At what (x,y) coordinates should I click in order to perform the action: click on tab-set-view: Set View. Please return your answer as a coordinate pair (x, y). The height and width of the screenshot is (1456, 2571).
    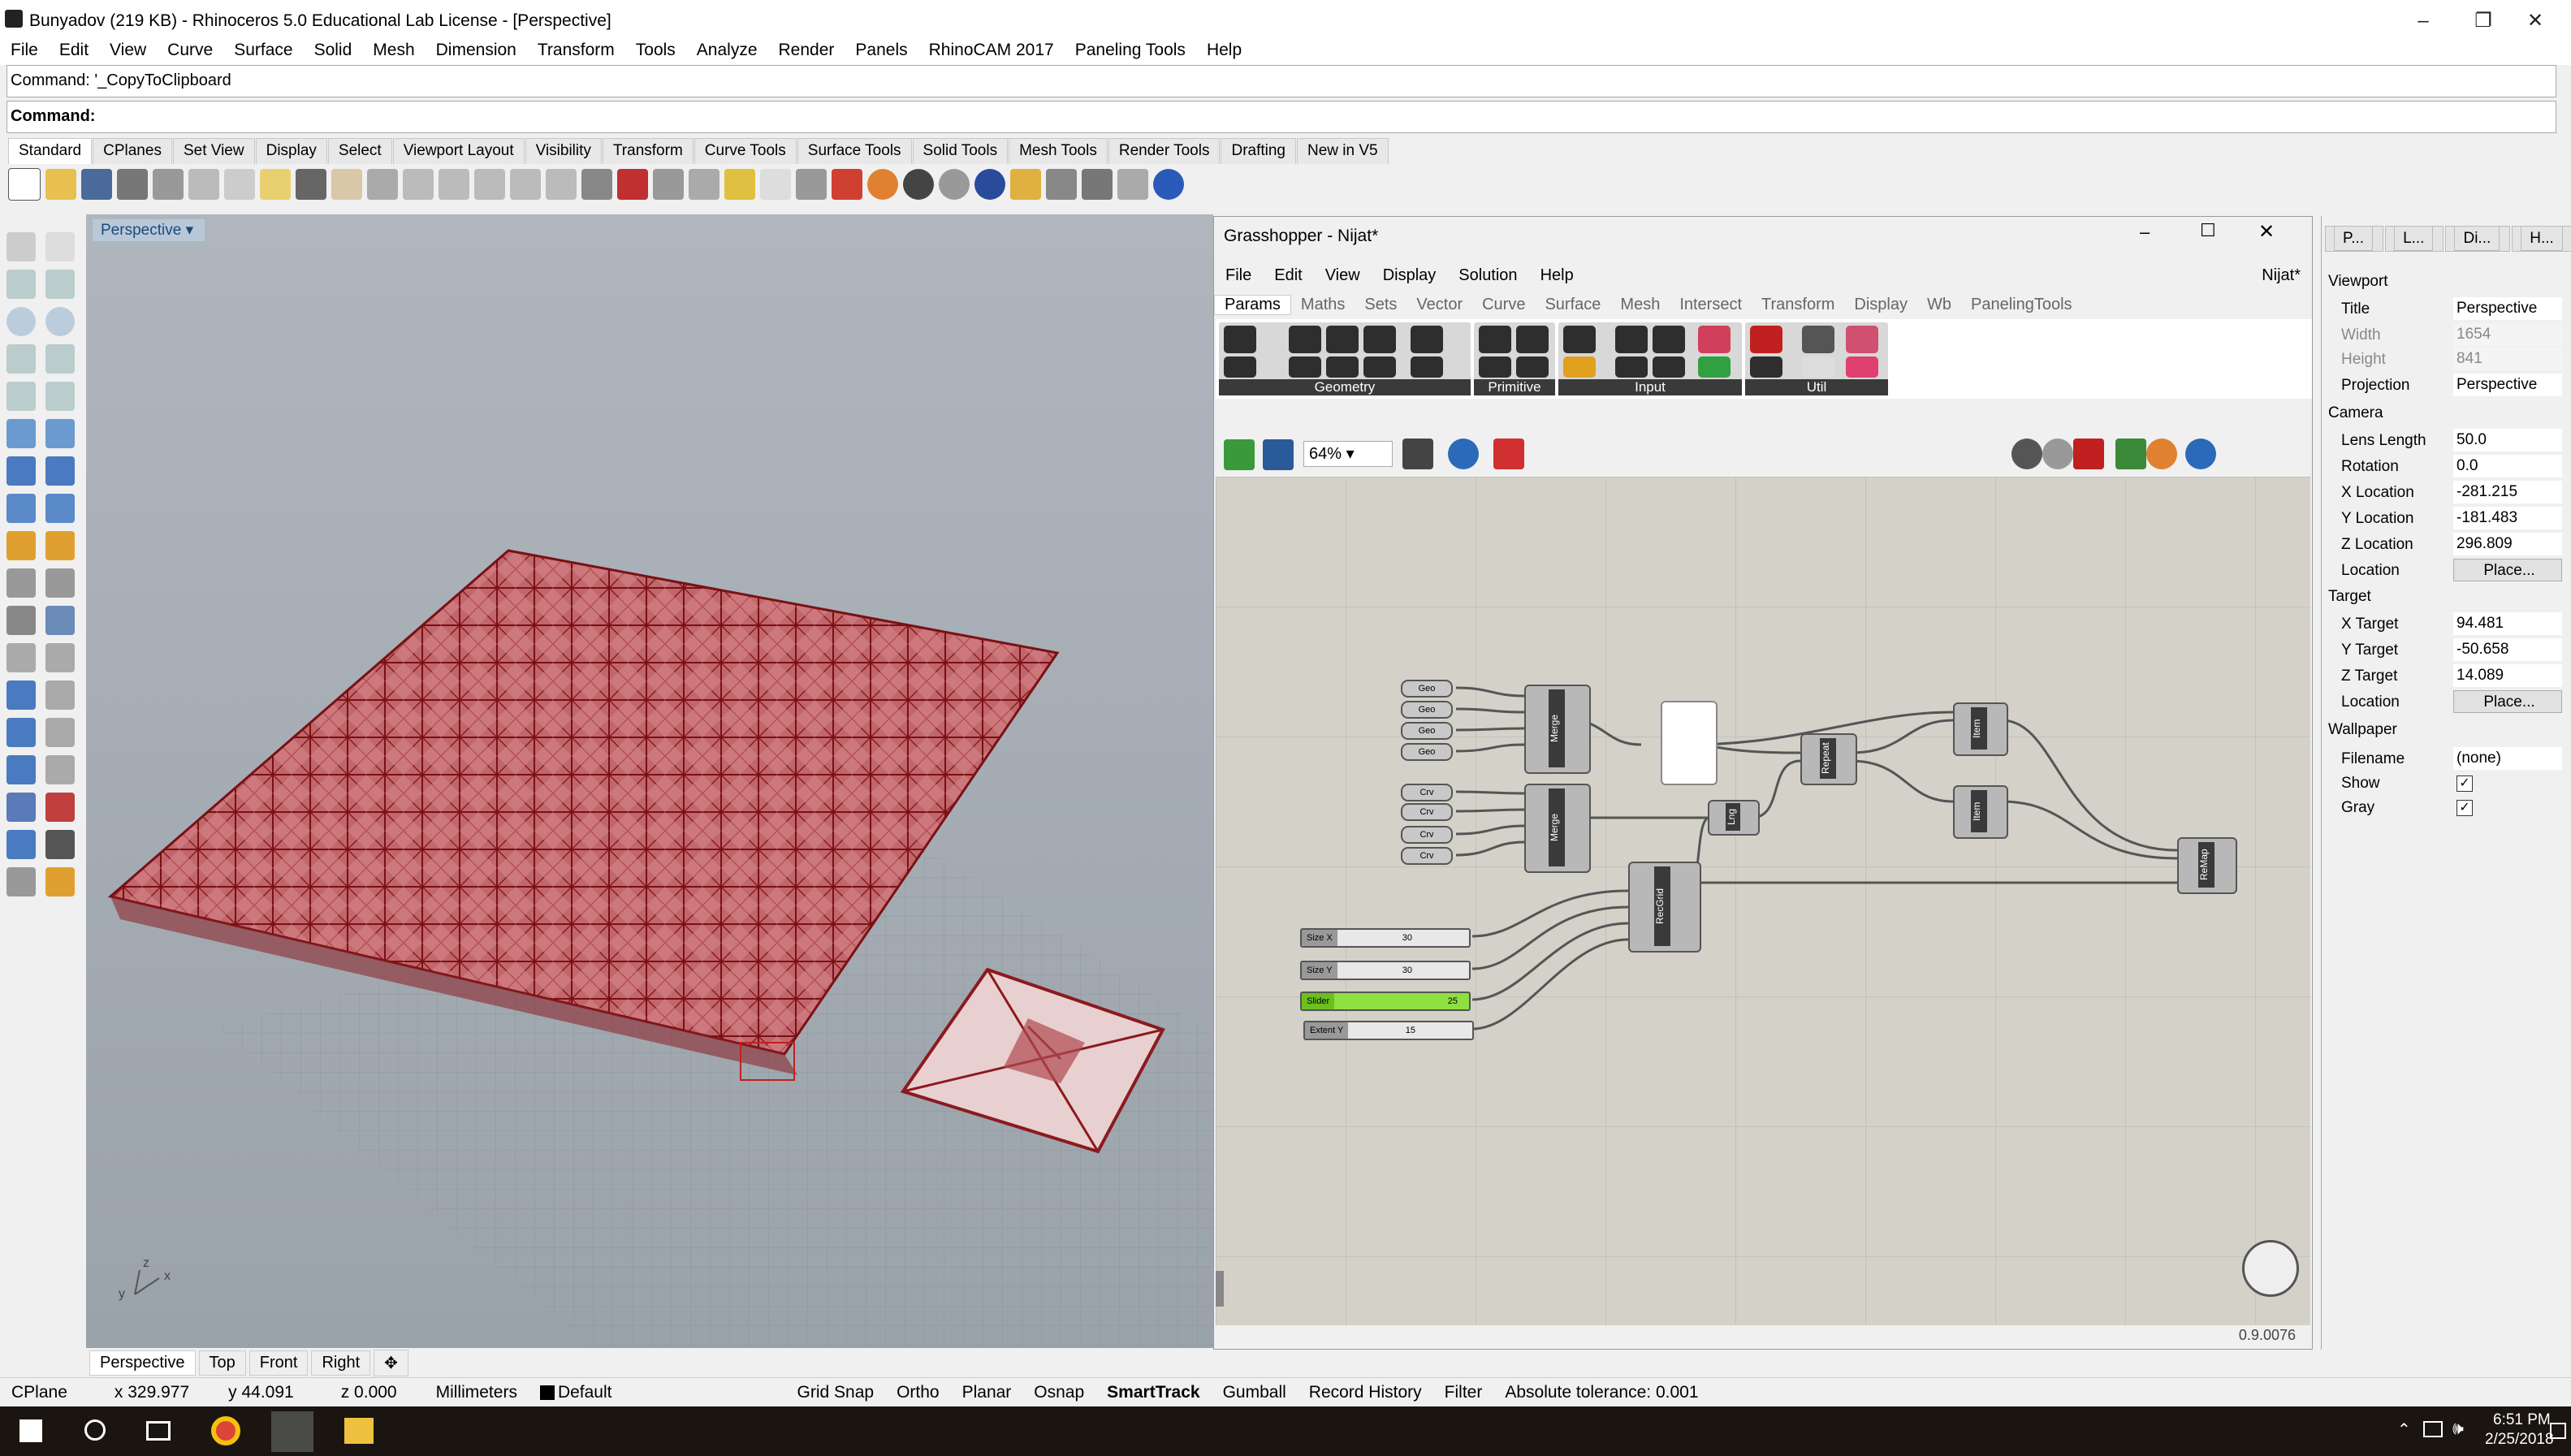
    Looking at the image, I should click on (214, 151).